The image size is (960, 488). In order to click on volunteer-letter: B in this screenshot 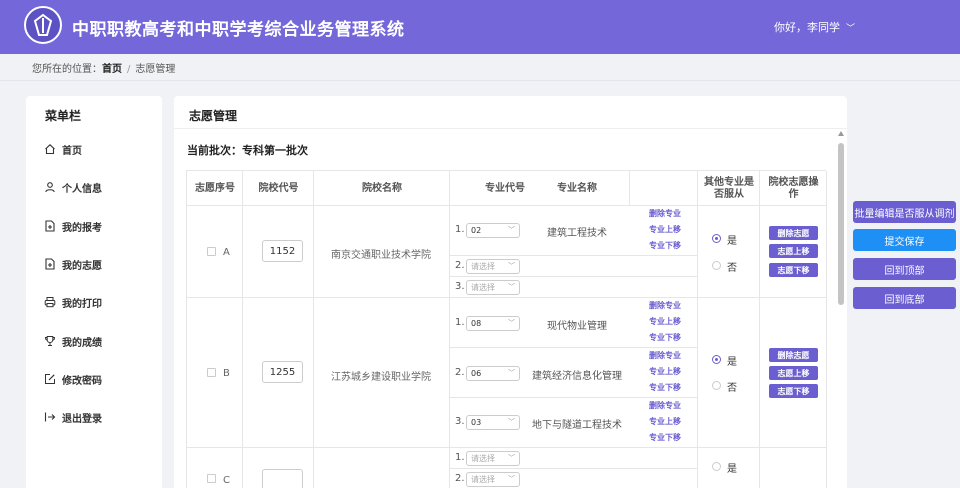, I will do `click(226, 373)`.